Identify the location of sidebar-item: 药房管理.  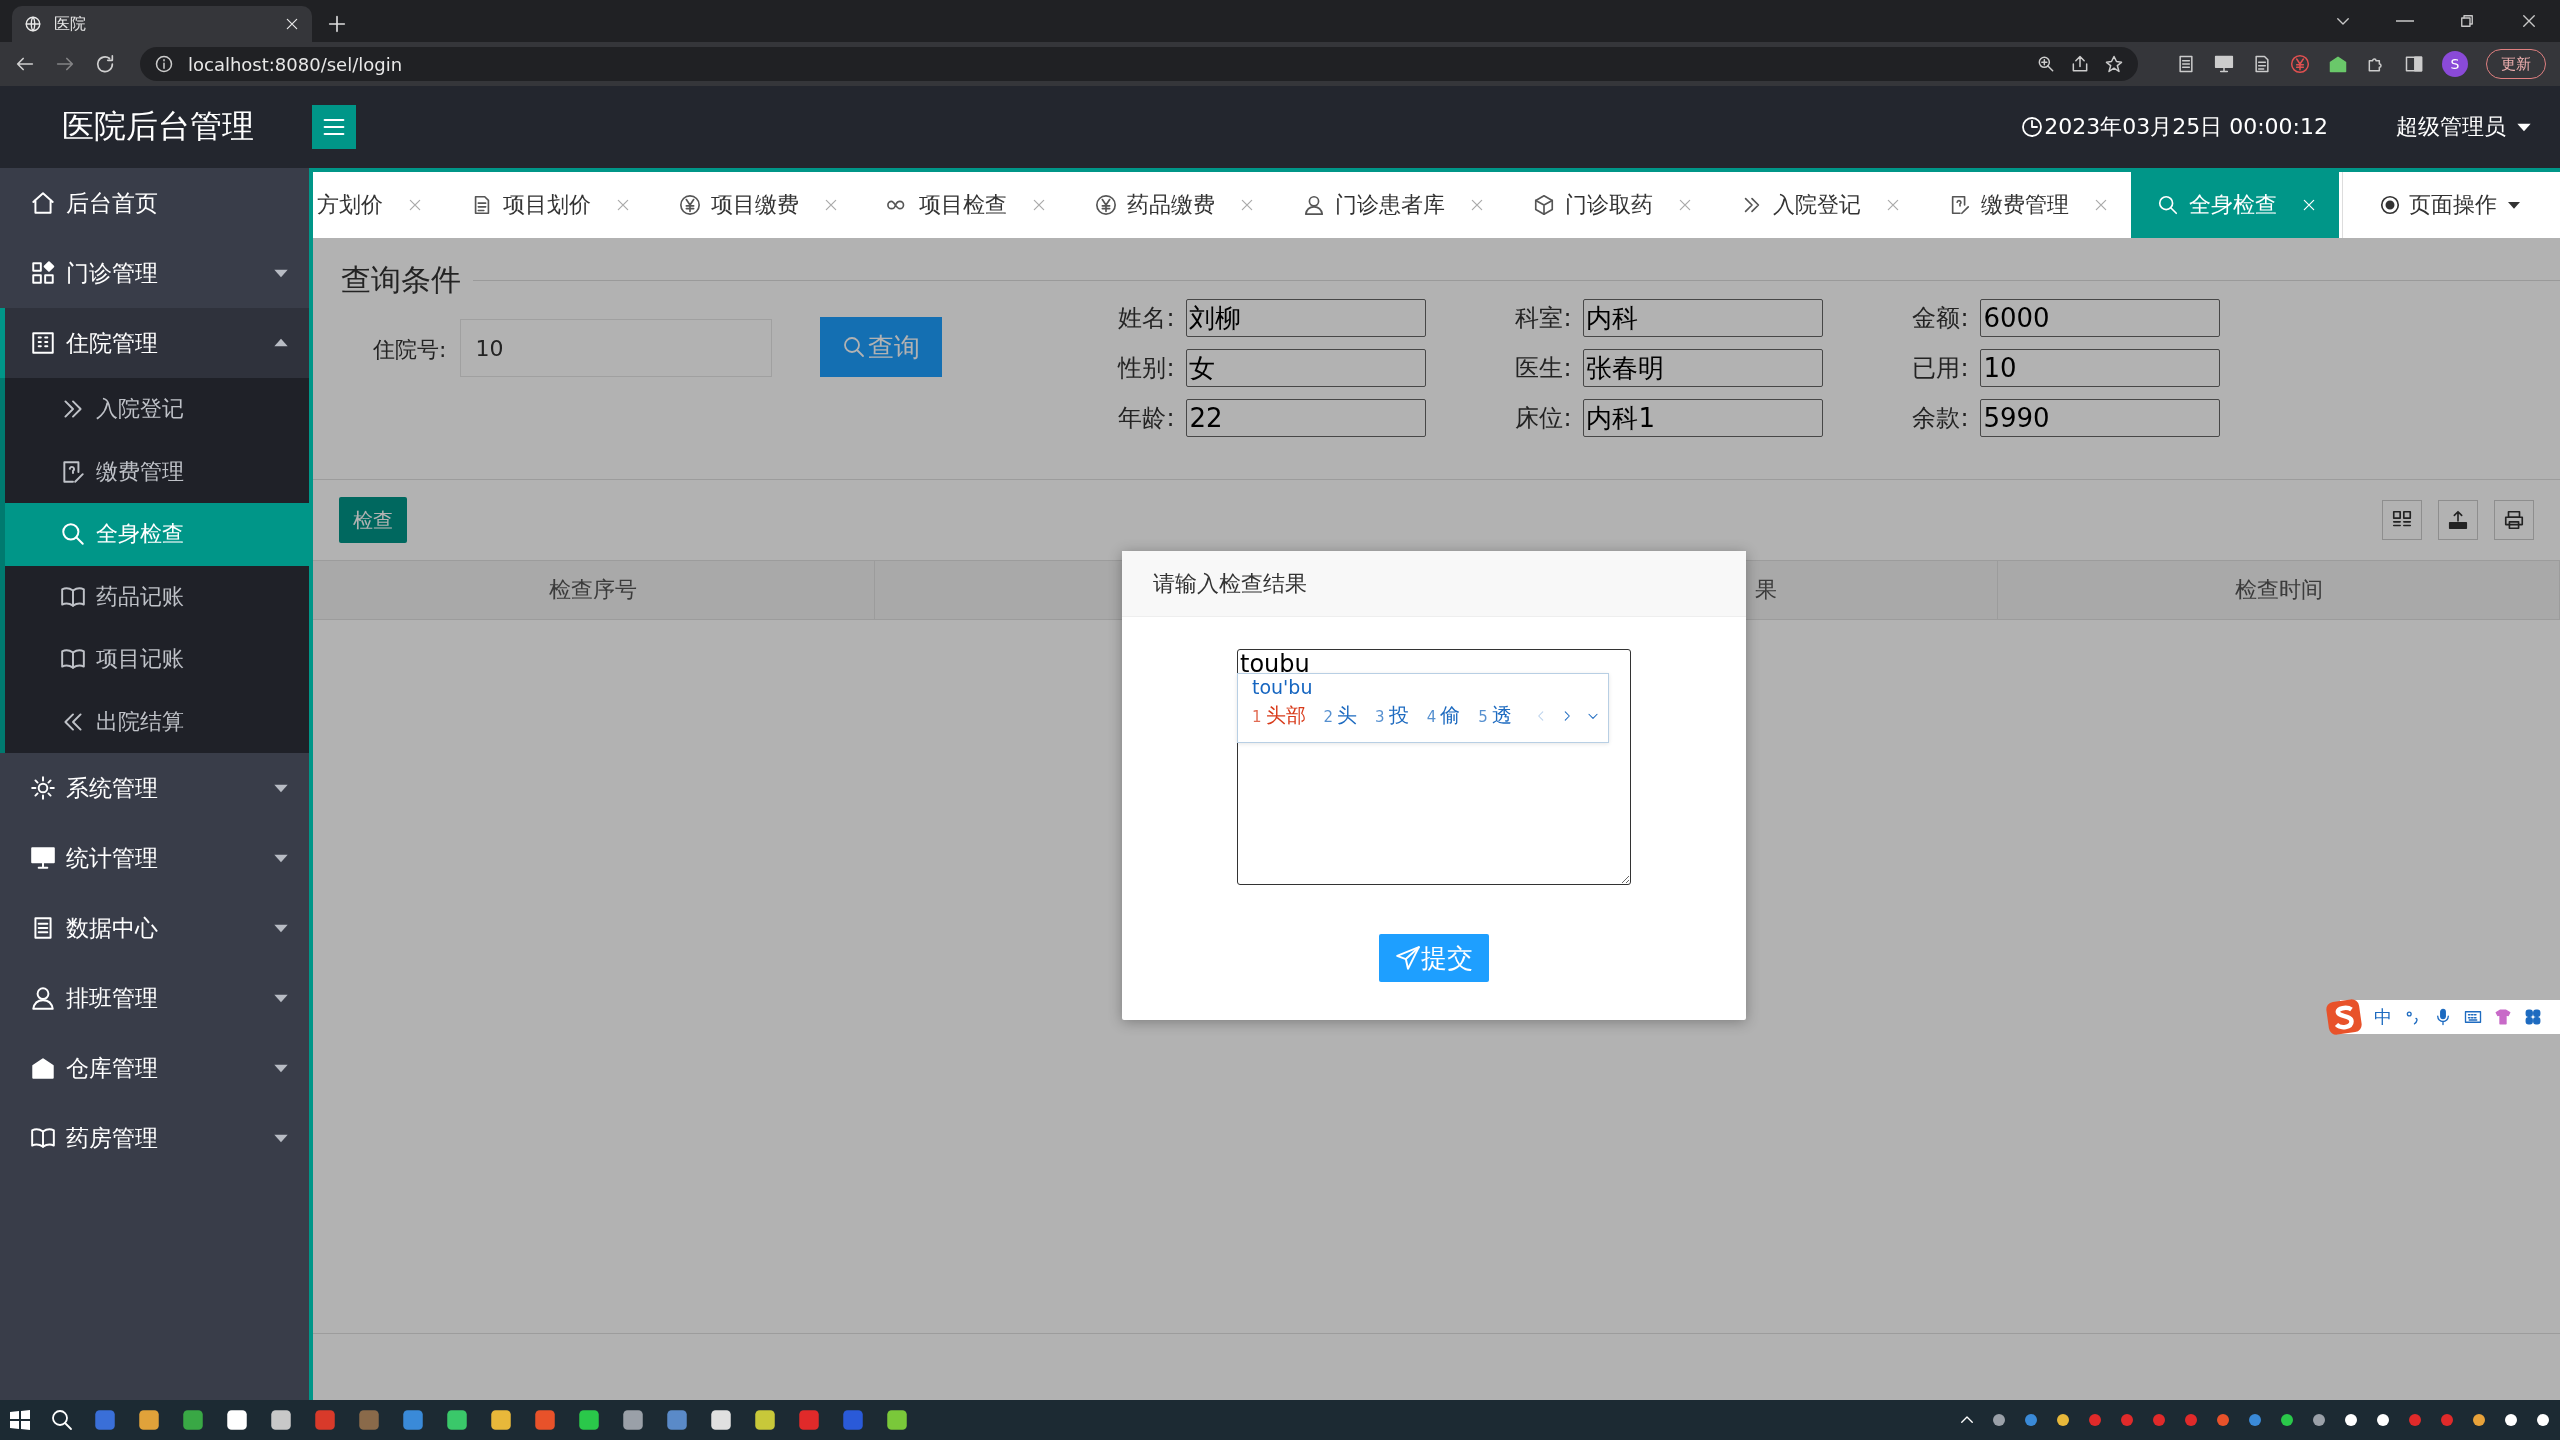
(154, 1138).